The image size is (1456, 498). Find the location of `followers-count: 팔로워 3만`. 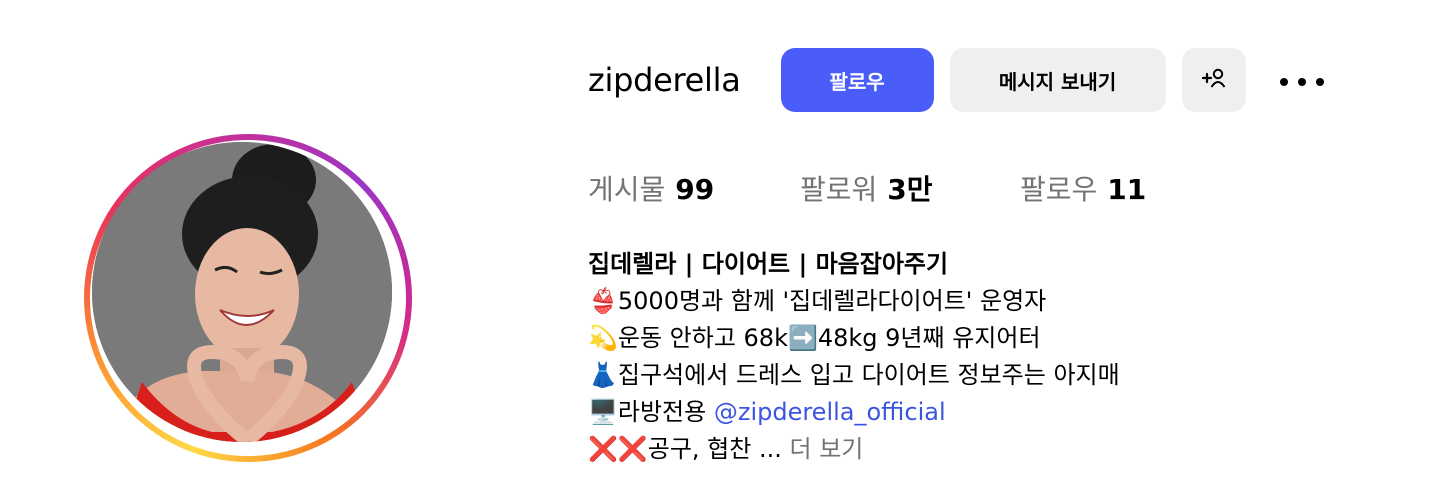

followers-count: 팔로워 3만 is located at coordinates (910, 188).